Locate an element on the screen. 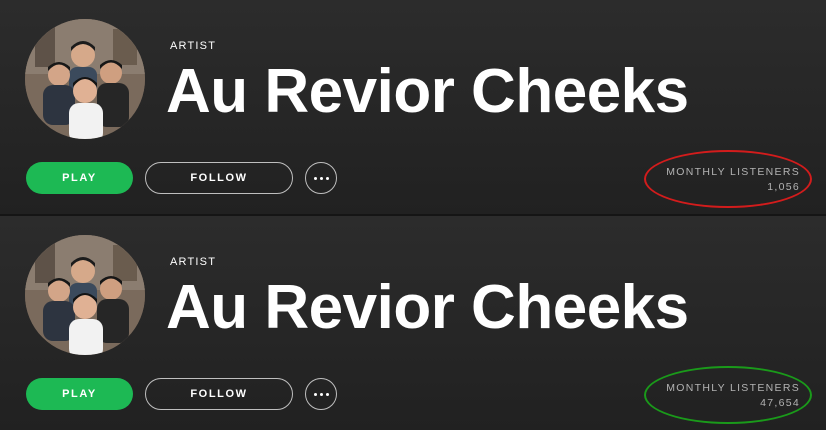  red-highlight-ellipse is located at coordinates (728, 179).